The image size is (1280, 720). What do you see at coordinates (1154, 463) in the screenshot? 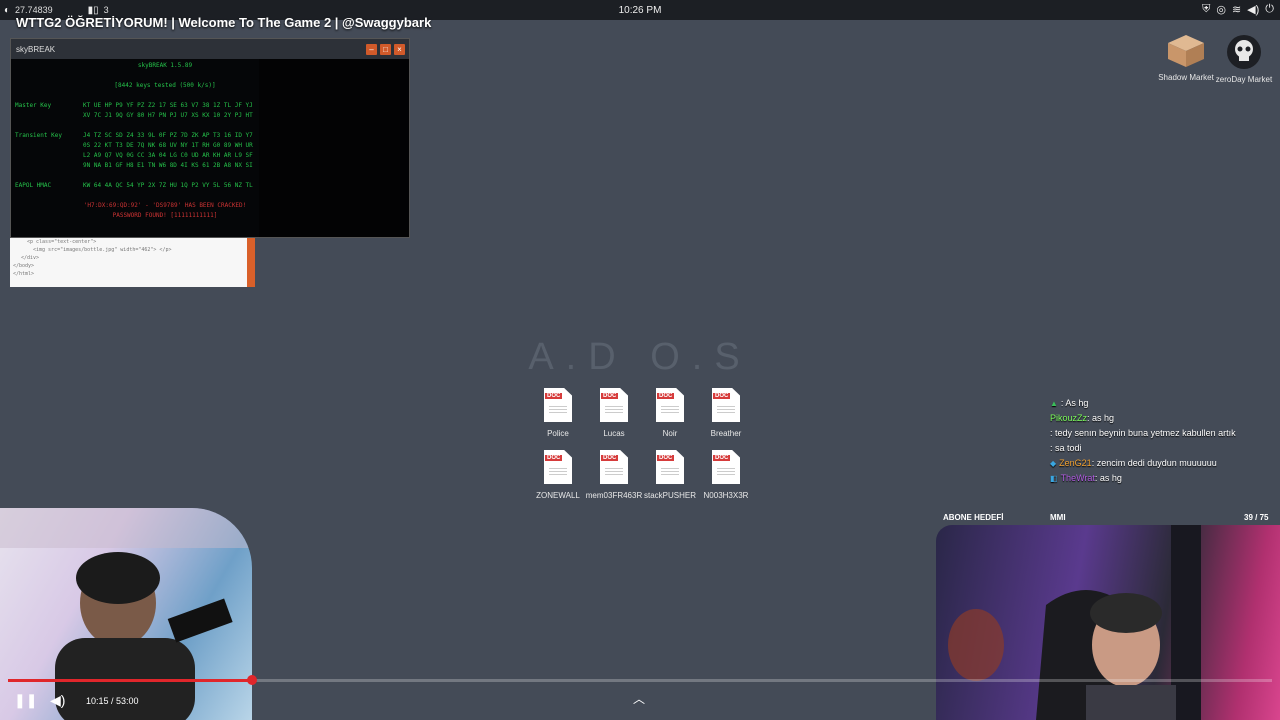
I see `chat-text: : zencim dedi duydun muuuuuu` at bounding box center [1154, 463].